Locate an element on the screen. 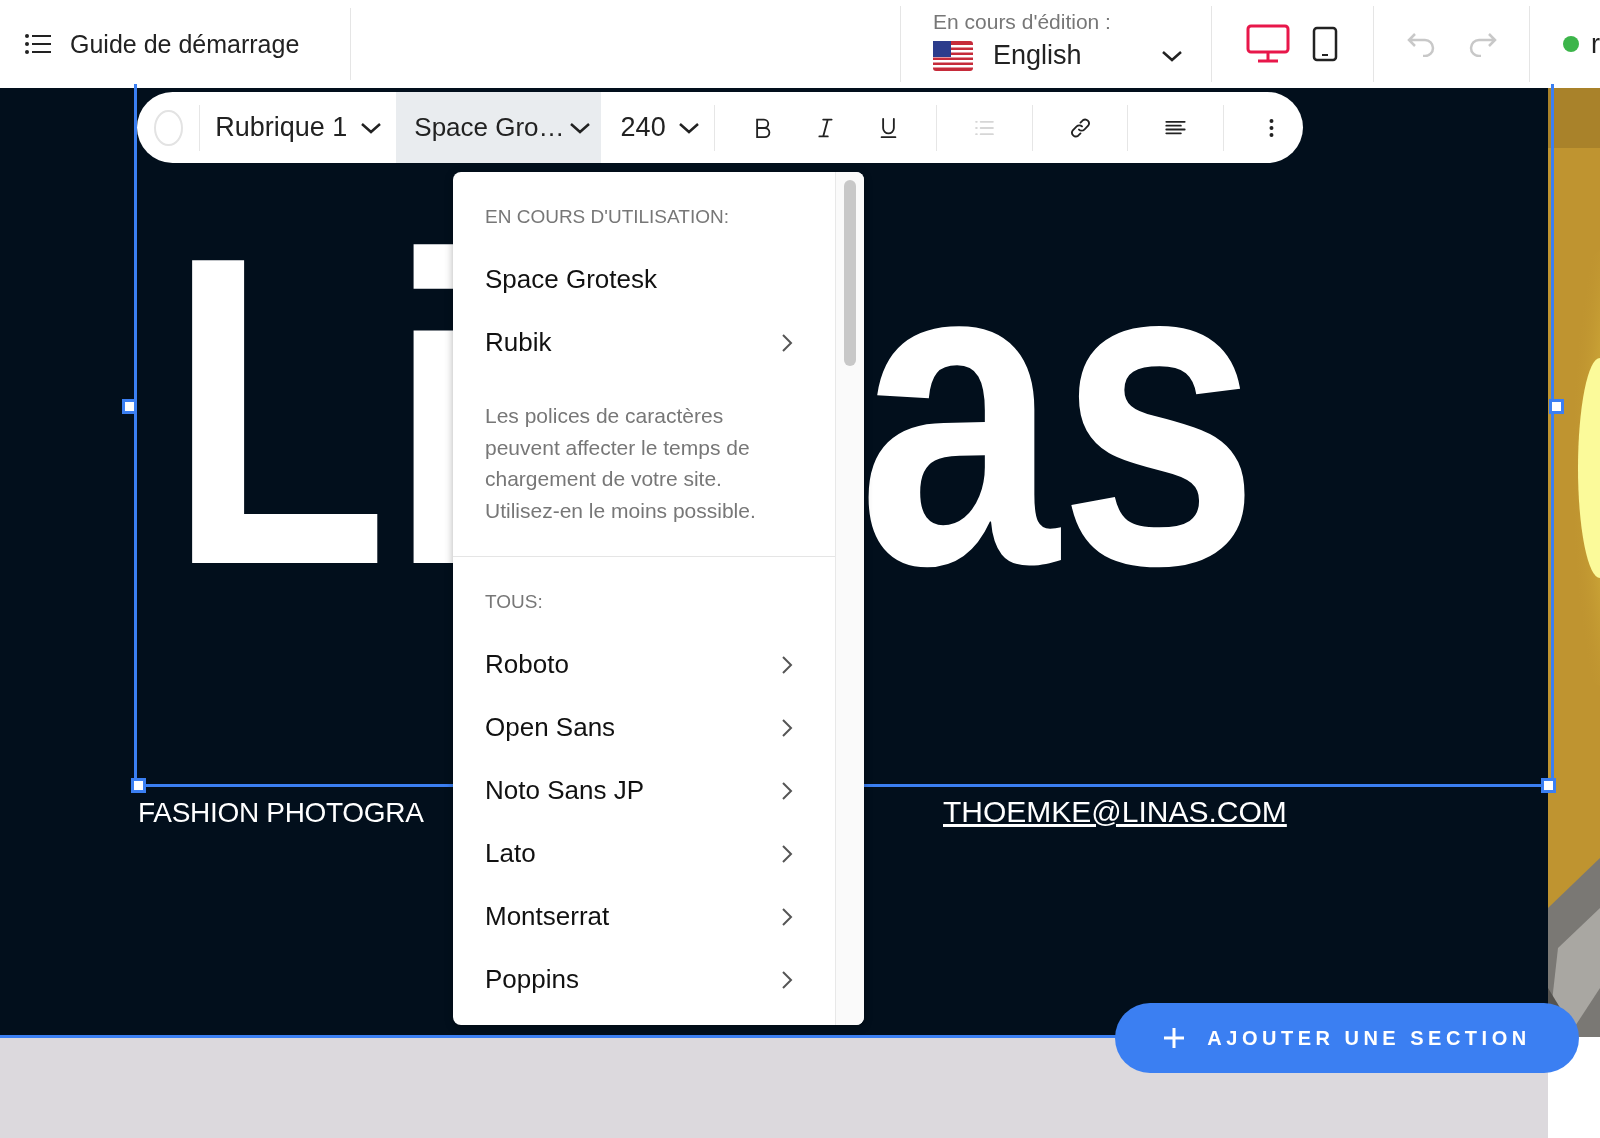 The height and width of the screenshot is (1138, 1600). color-swatch is located at coordinates (168, 127).